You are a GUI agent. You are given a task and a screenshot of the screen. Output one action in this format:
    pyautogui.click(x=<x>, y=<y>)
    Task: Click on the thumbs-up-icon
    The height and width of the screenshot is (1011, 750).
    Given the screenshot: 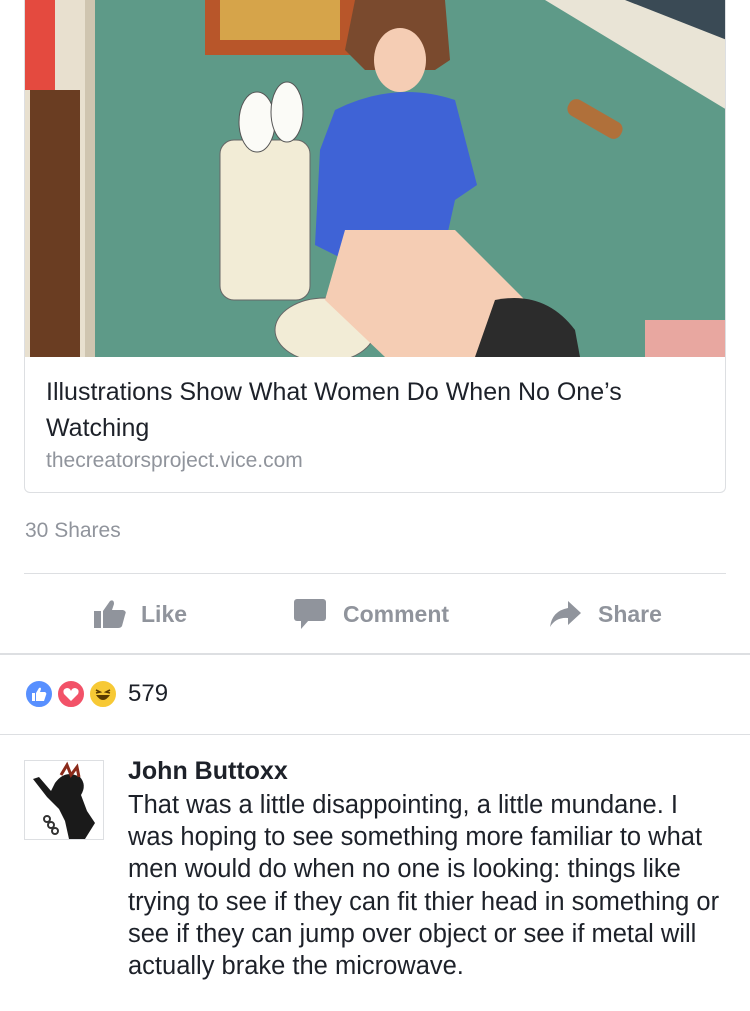 What is the action you would take?
    pyautogui.click(x=110, y=614)
    